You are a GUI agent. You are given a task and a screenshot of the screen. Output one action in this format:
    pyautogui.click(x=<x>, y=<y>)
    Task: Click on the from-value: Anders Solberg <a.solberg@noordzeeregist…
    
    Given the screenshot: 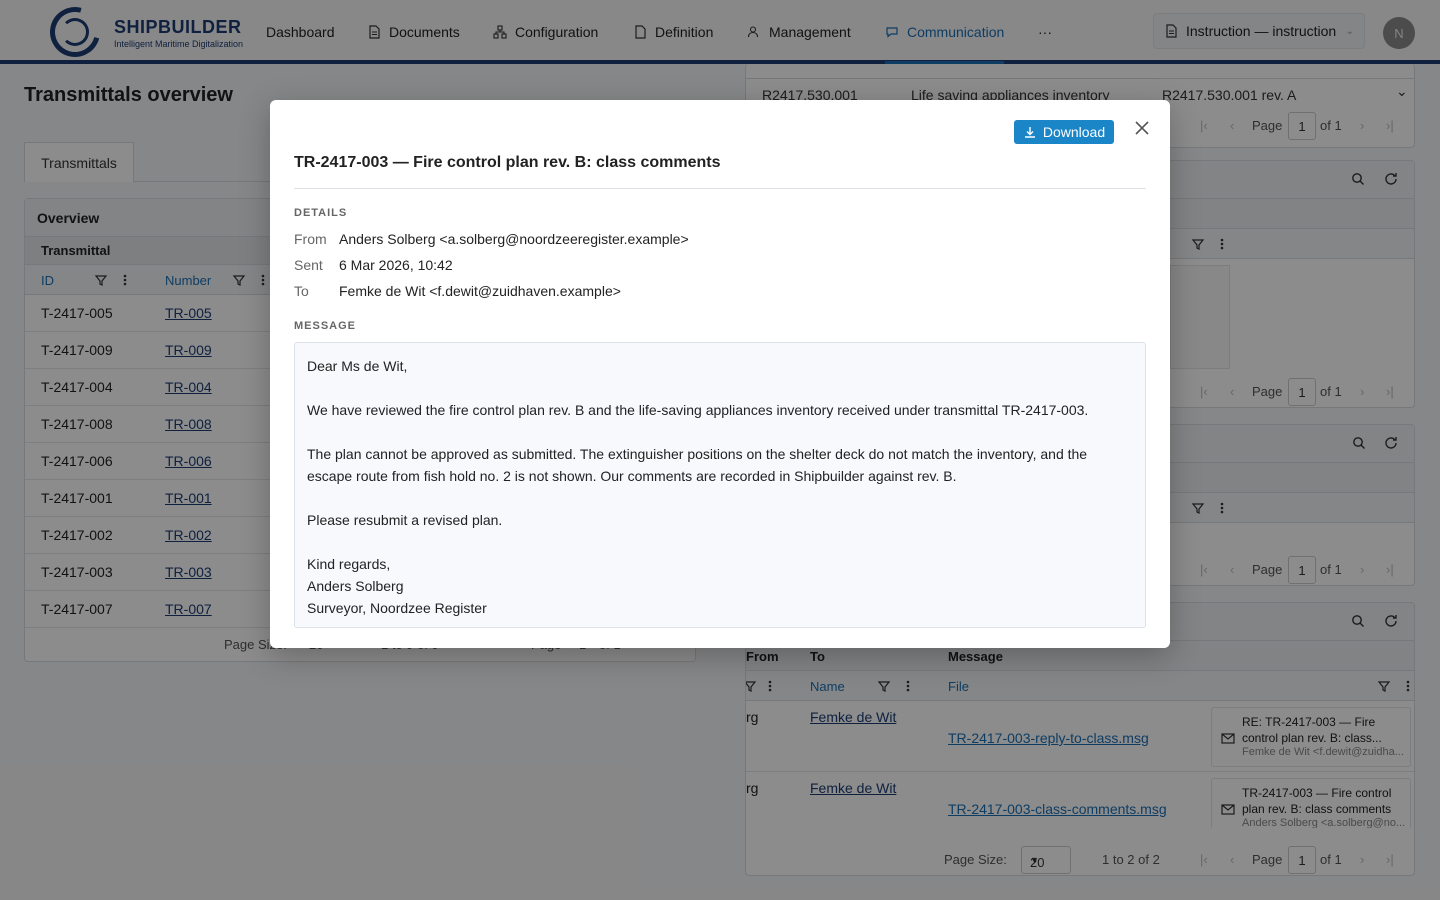 What is the action you would take?
    pyautogui.click(x=514, y=239)
    